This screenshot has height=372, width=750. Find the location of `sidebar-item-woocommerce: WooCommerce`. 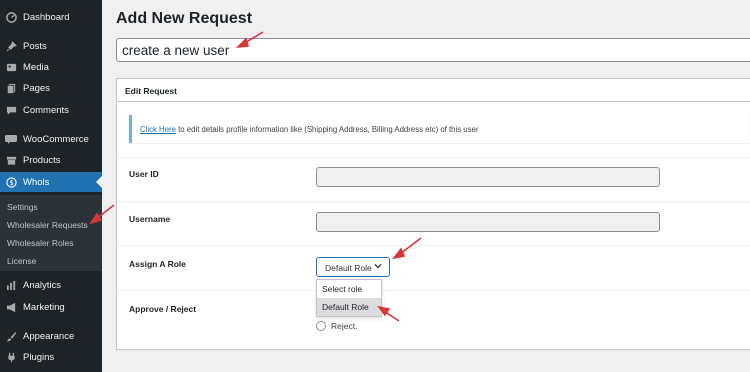

sidebar-item-woocommerce: WooCommerce is located at coordinates (51, 139).